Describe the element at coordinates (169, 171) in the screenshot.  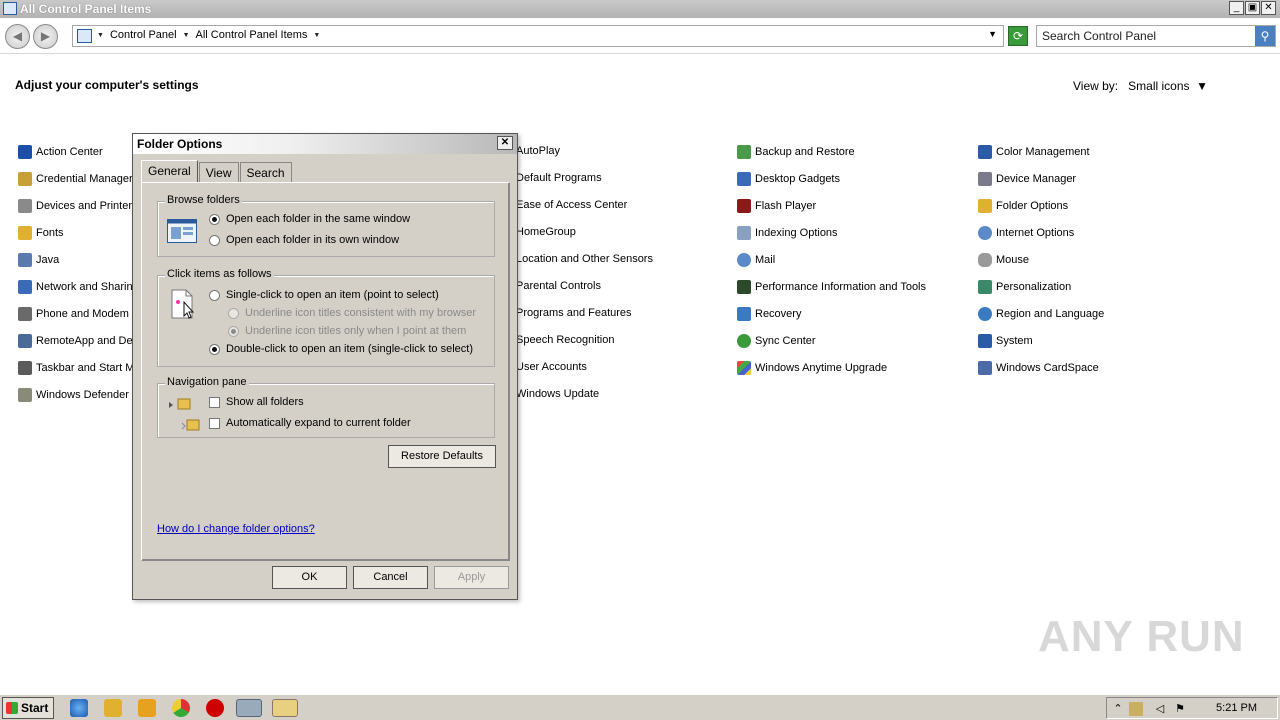
I see `tab-general: General` at that location.